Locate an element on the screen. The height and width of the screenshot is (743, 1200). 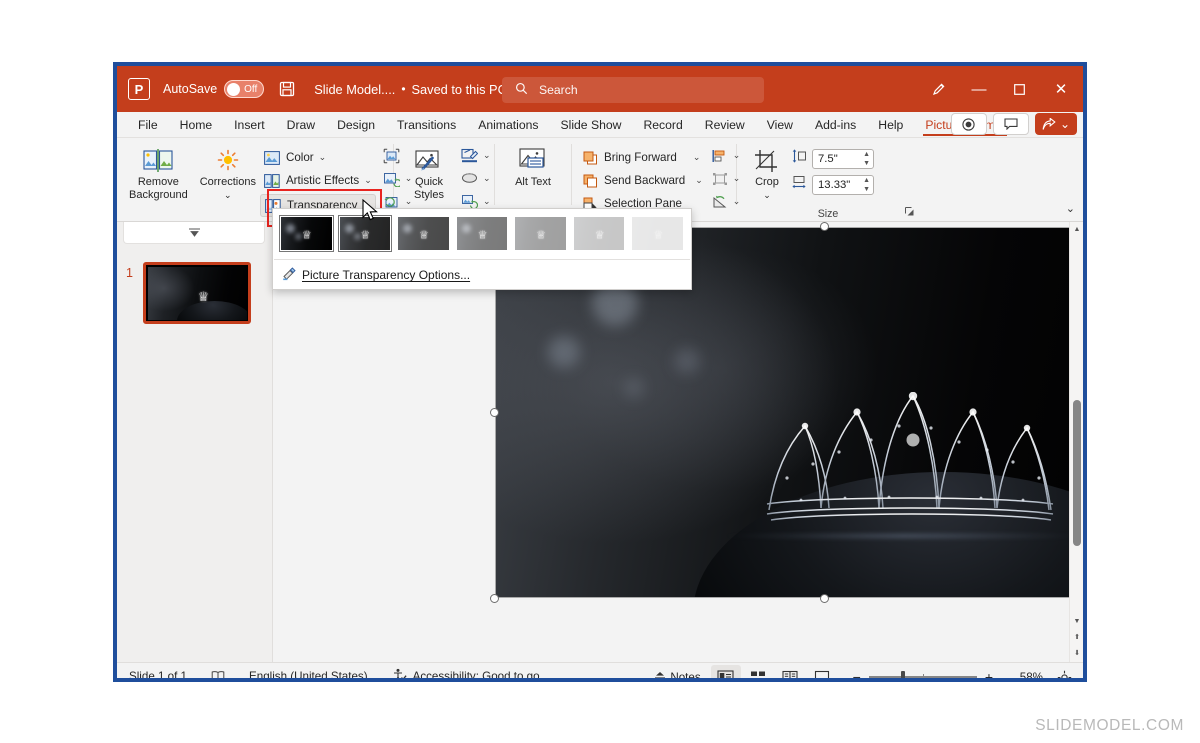
view-reading-button is located at coordinates (790, 671).